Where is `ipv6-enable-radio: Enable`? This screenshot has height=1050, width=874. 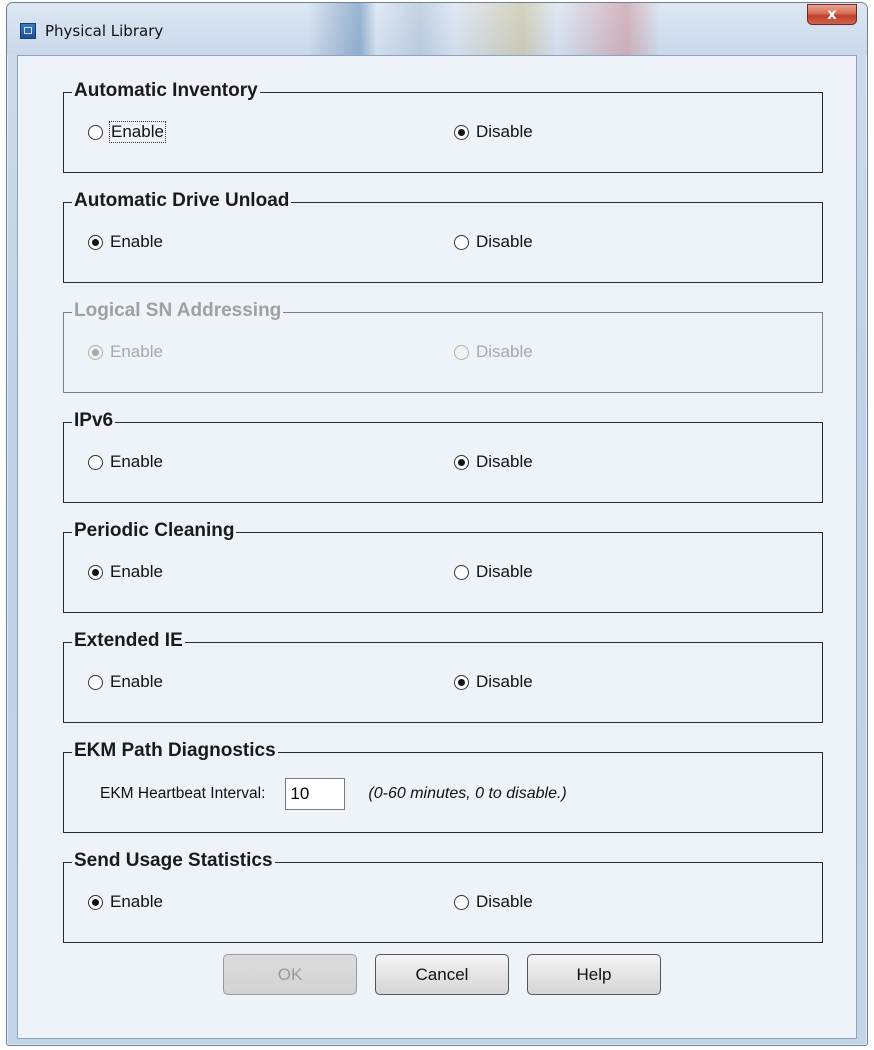 ipv6-enable-radio: Enable is located at coordinates (125, 462).